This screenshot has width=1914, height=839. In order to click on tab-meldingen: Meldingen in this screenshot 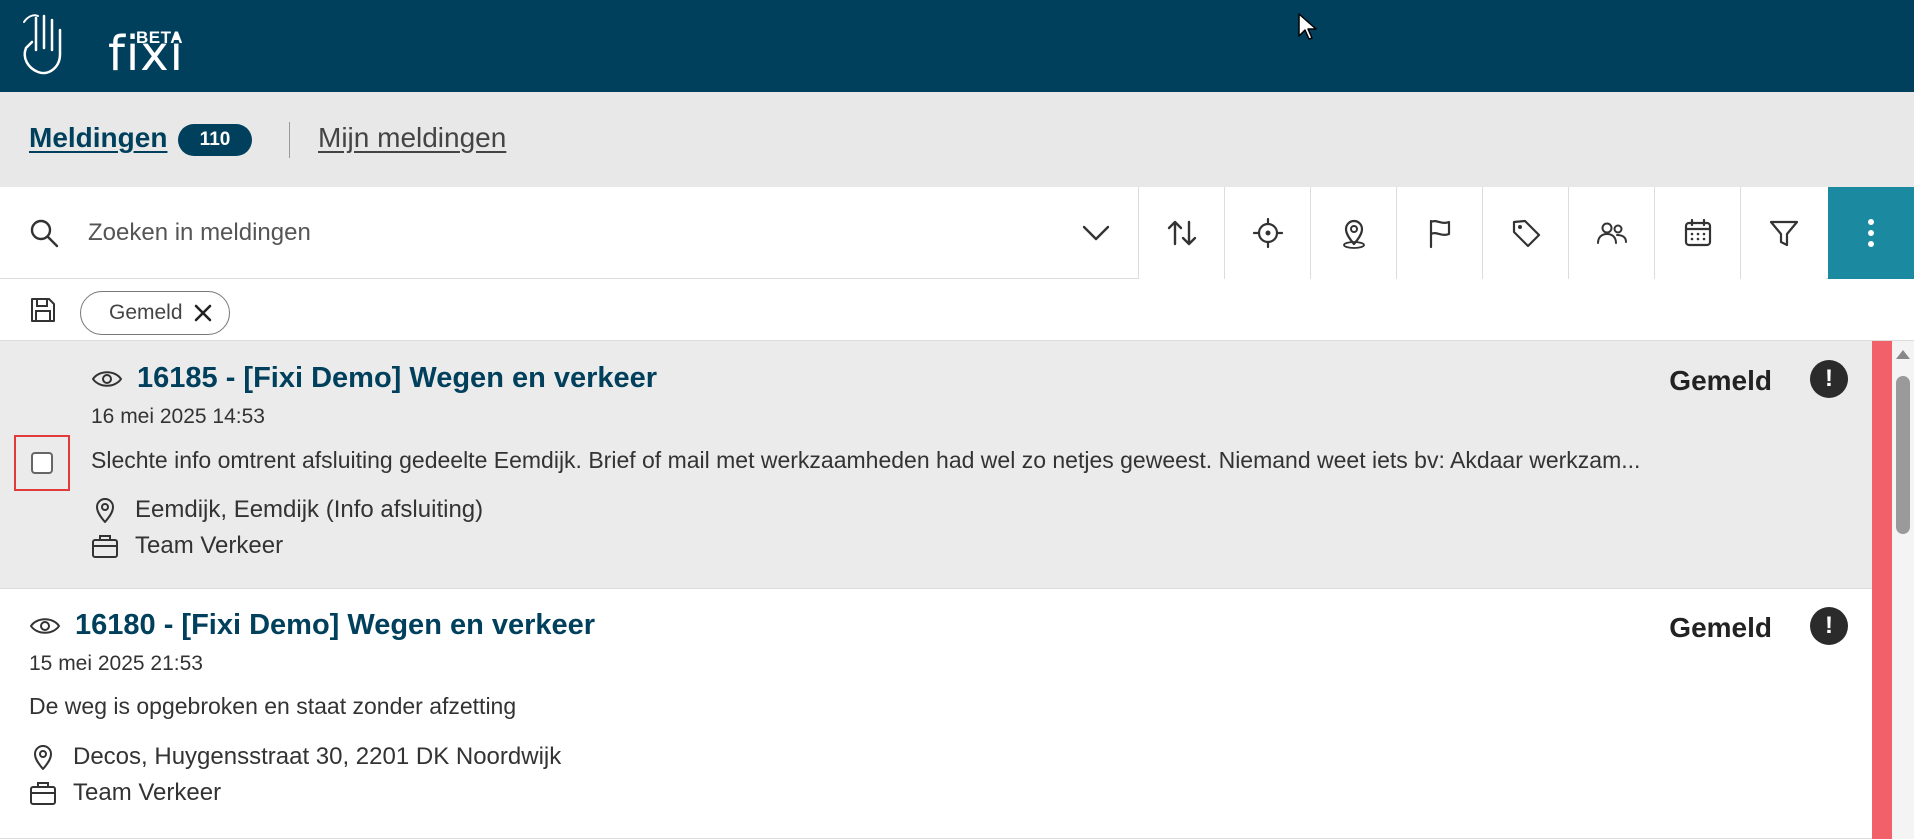, I will do `click(98, 138)`.